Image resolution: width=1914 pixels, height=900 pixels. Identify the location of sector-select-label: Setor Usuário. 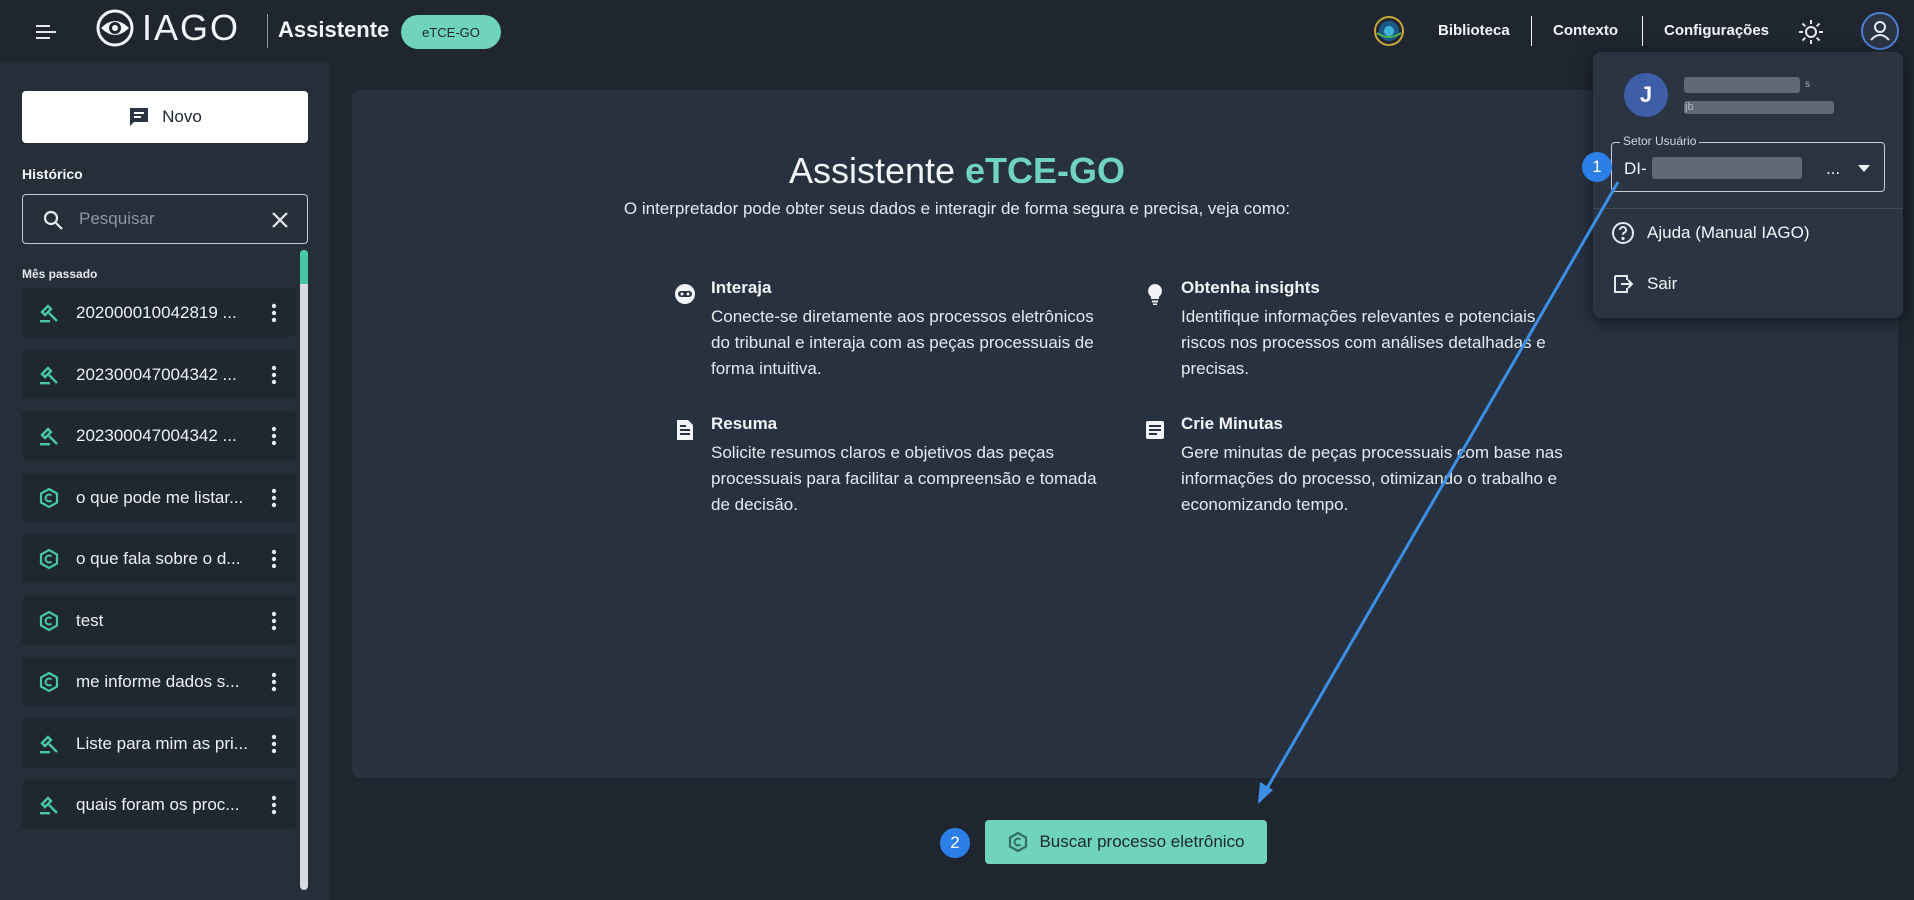
(1660, 141).